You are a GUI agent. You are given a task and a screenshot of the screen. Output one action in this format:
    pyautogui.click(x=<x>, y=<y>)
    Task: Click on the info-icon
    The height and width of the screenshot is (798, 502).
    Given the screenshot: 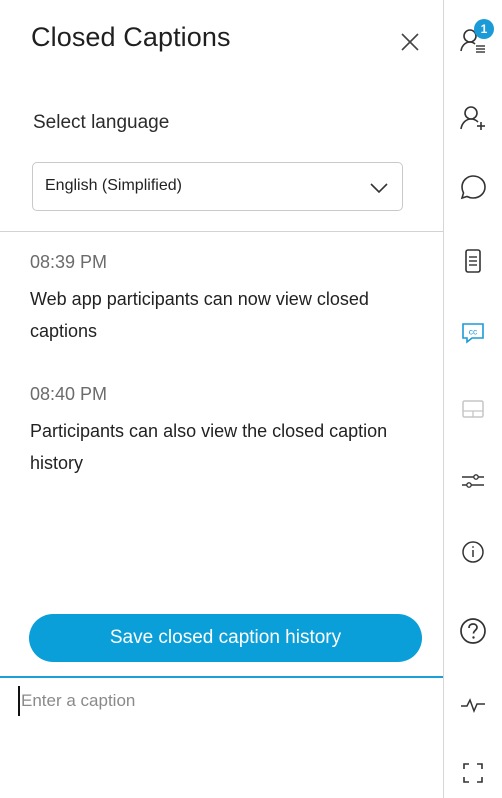 What is the action you would take?
    pyautogui.click(x=473, y=552)
    